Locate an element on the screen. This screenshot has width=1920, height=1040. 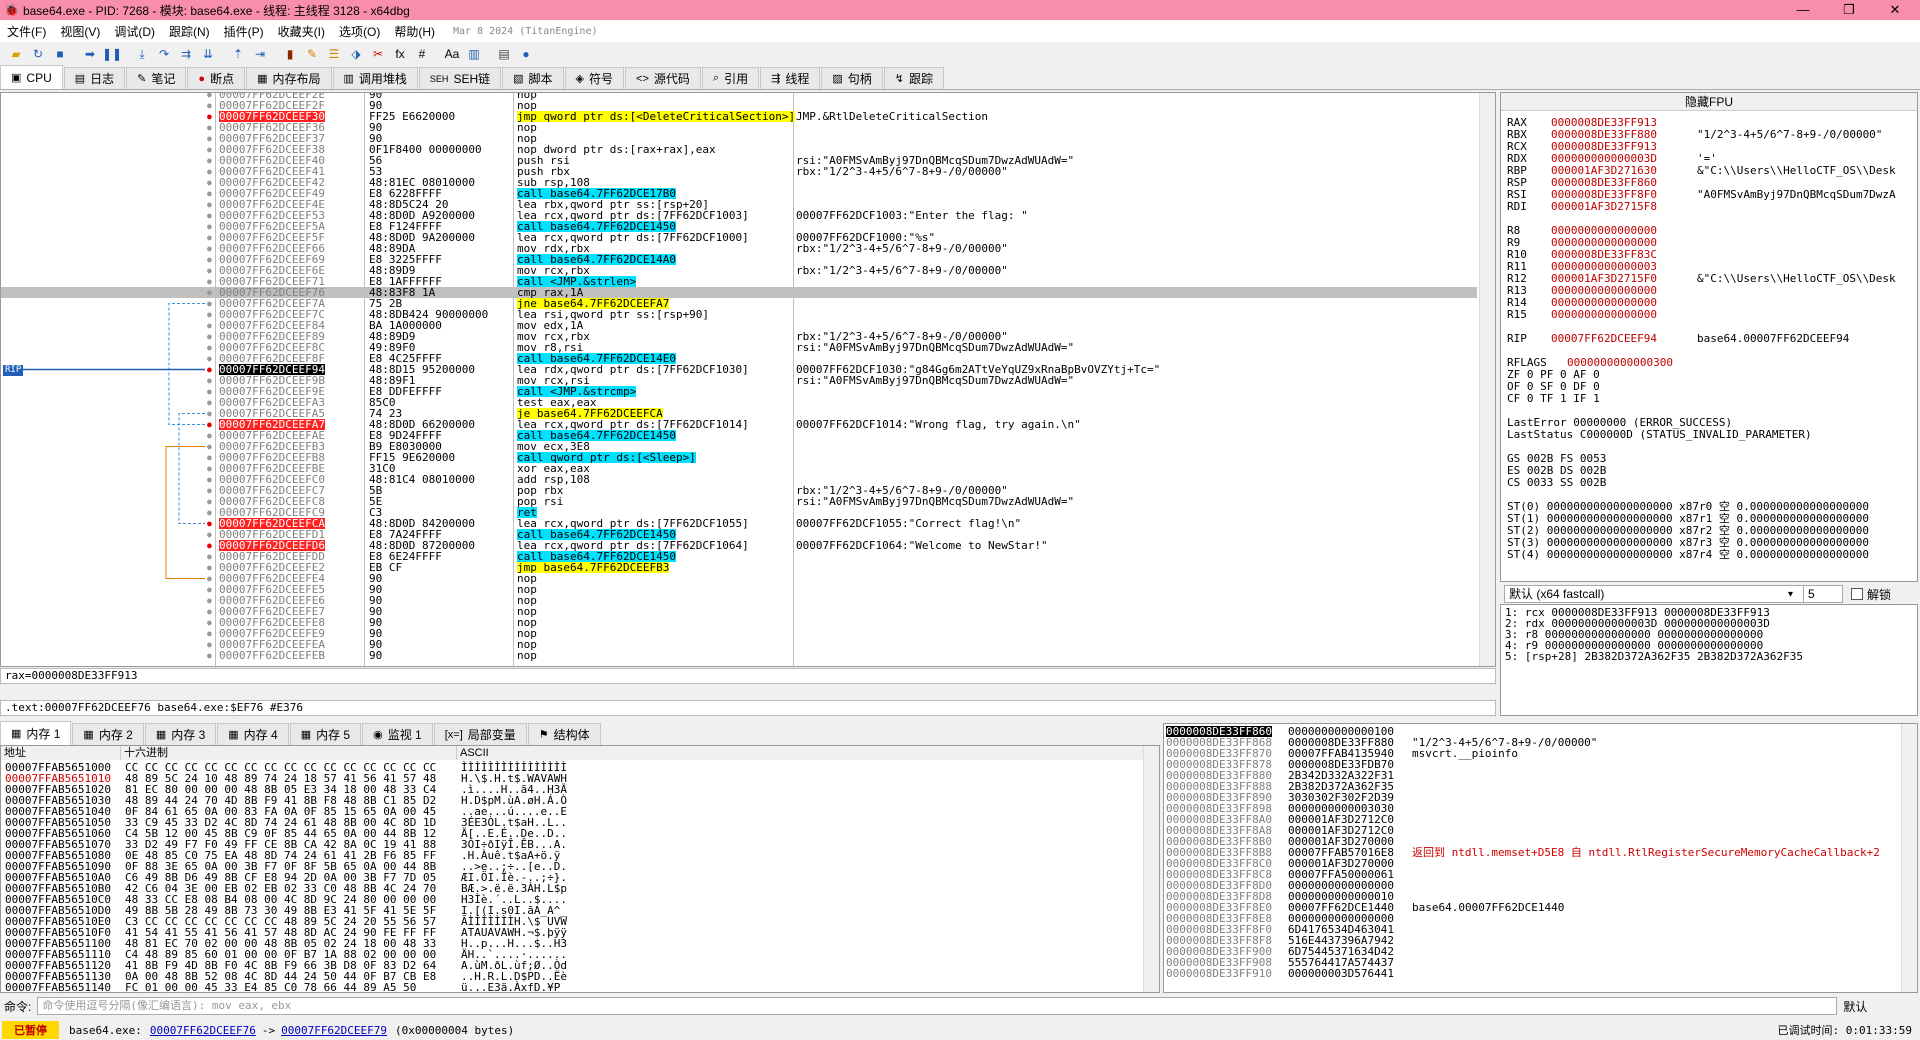
menu-help: 帮助(H) is located at coordinates (414, 31).